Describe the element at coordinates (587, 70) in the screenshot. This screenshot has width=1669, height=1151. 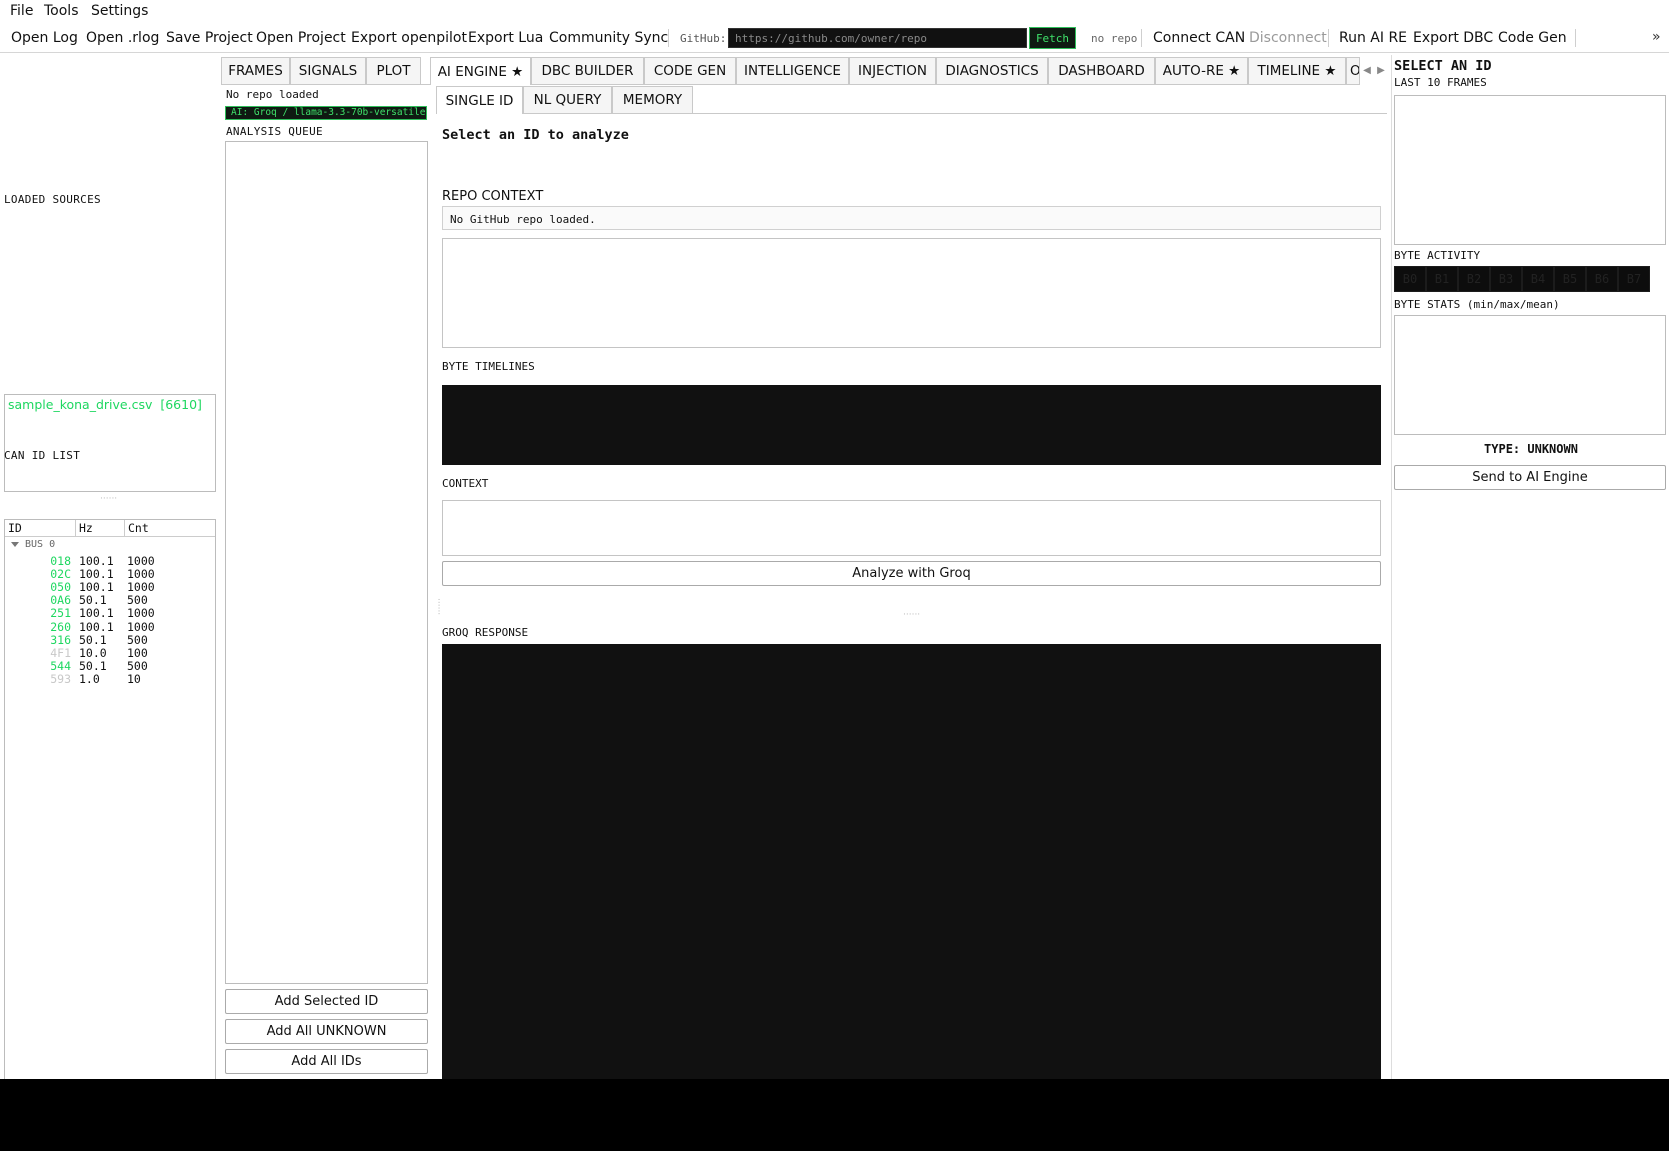
I see `tab-dbc-builder: DBC BUILDER` at that location.